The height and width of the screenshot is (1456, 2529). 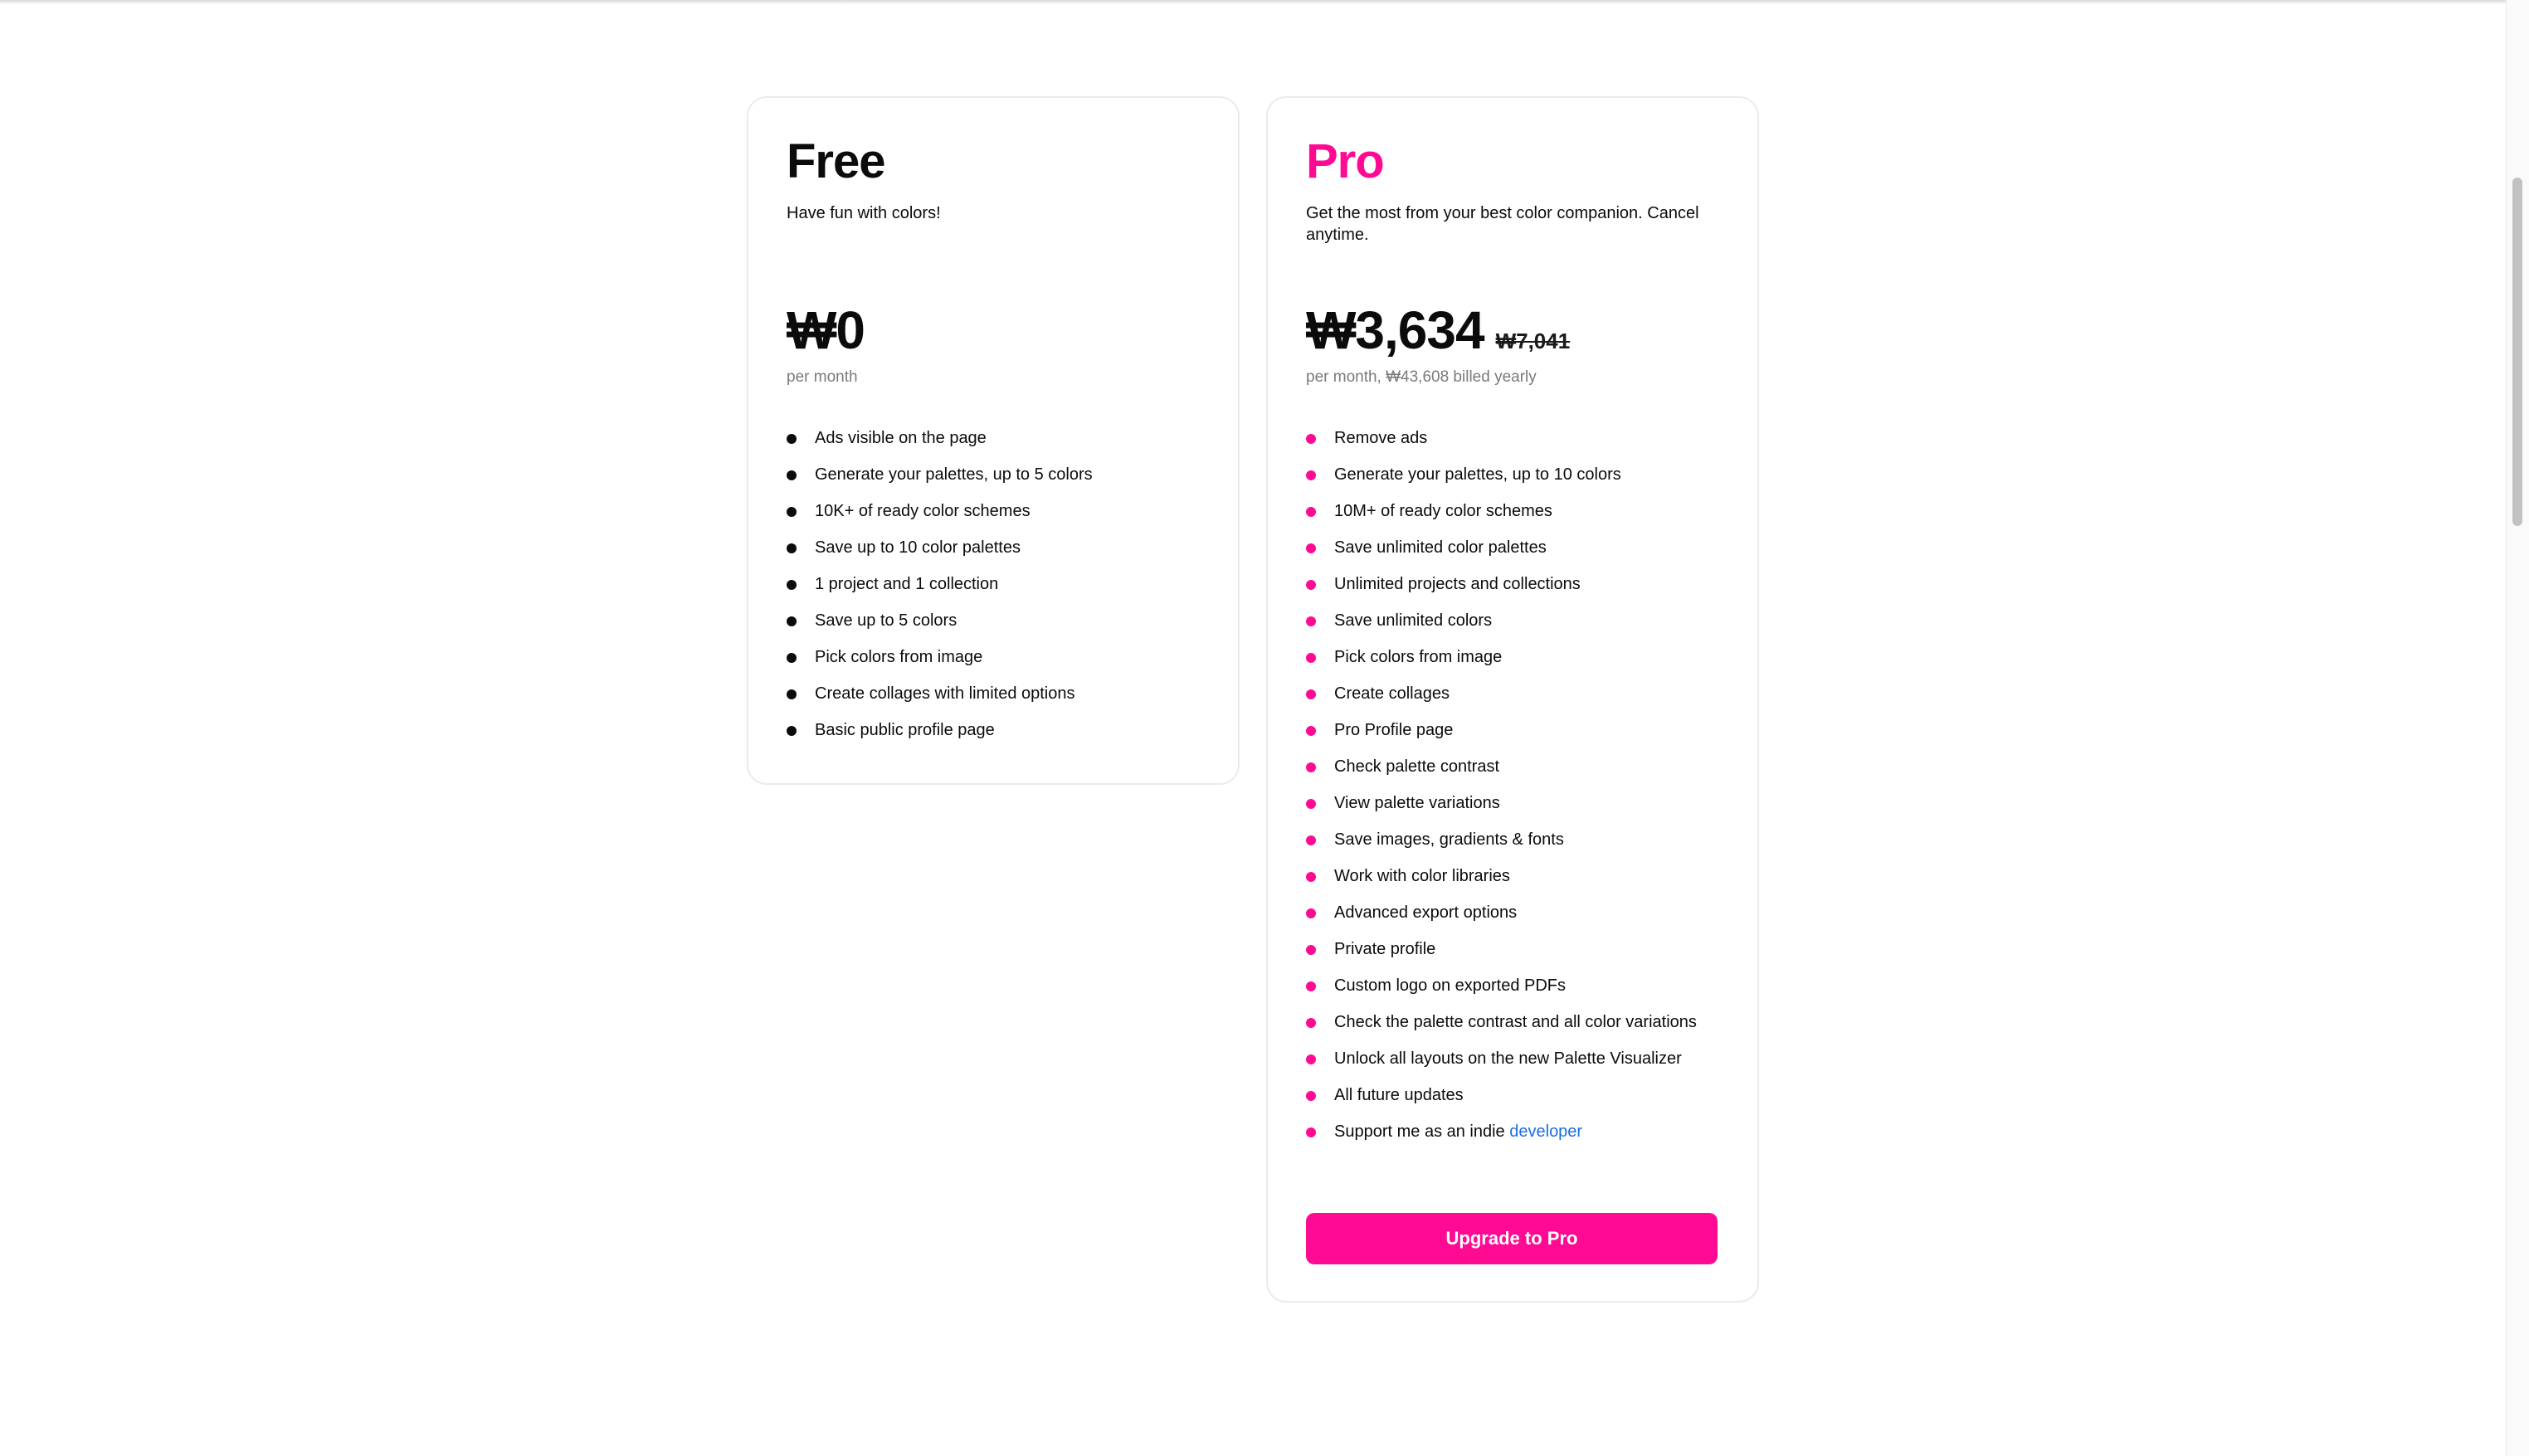 I want to click on pro-feature-item: Create collages, so click(x=1521, y=694).